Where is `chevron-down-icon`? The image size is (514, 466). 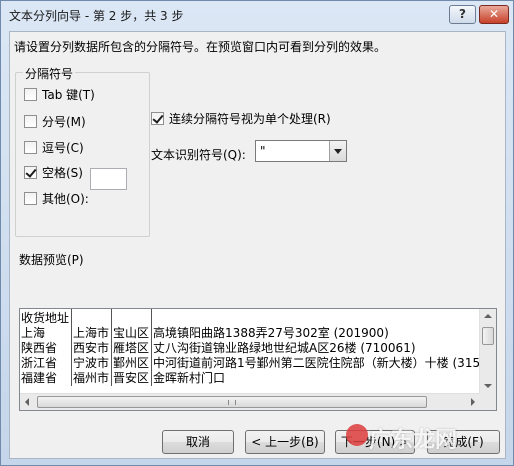 chevron-down-icon is located at coordinates (337, 151).